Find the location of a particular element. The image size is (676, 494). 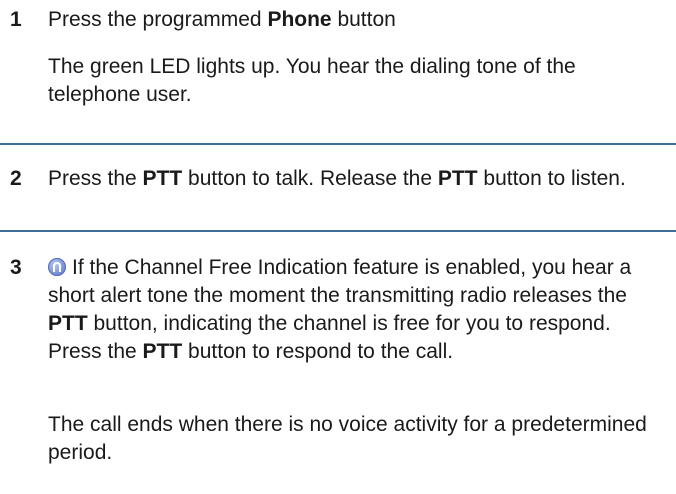

instruction-text: button is located at coordinates (363, 19).